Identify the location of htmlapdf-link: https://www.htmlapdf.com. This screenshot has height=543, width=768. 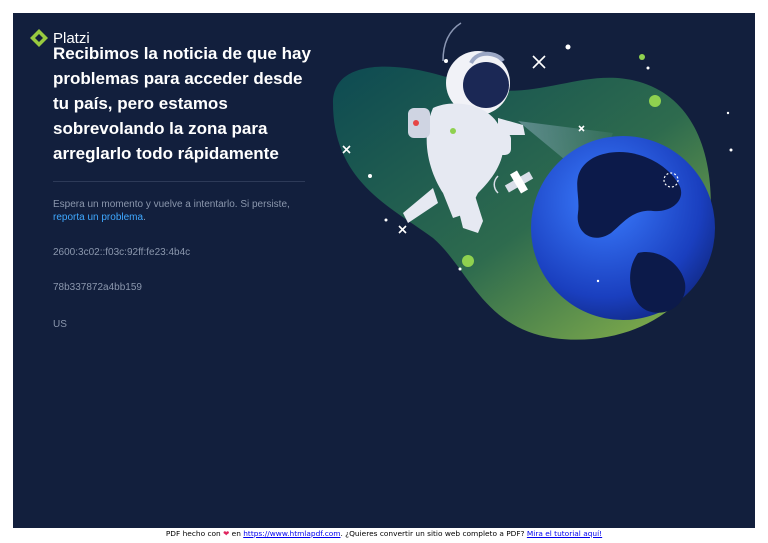
(291, 533).